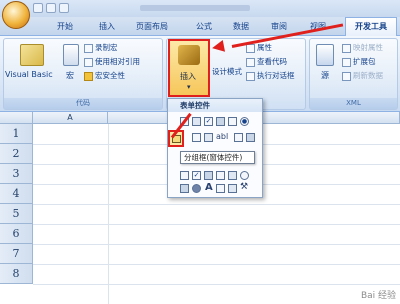 The width and height of the screenshot is (400, 304). Describe the element at coordinates (241, 26) in the screenshot. I see `tab-data: 数据` at that location.